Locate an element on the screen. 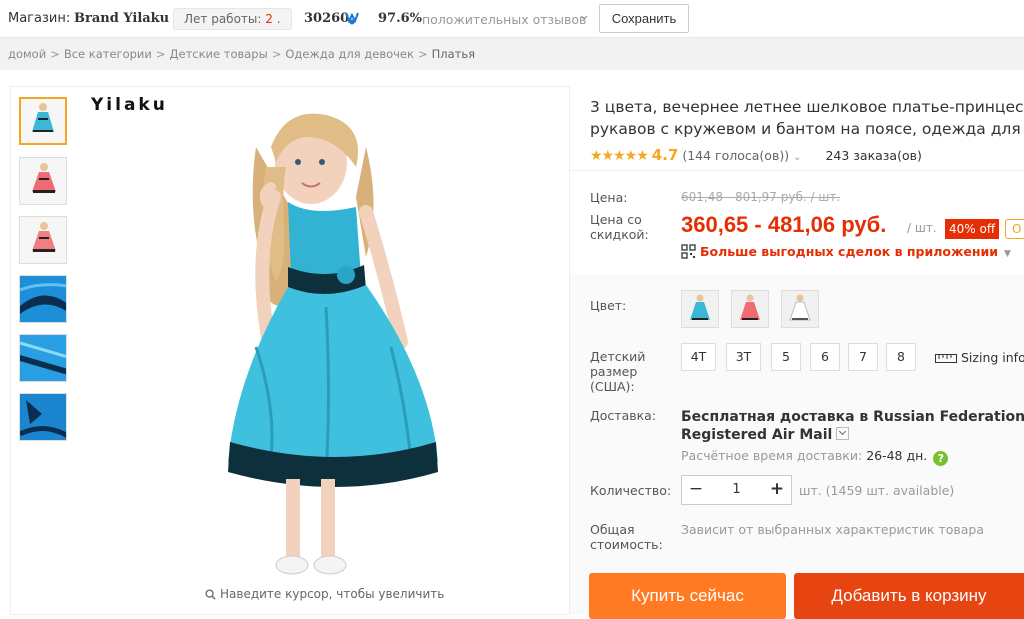 The image size is (1024, 619). size-option-6: 6 is located at coordinates (825, 357).